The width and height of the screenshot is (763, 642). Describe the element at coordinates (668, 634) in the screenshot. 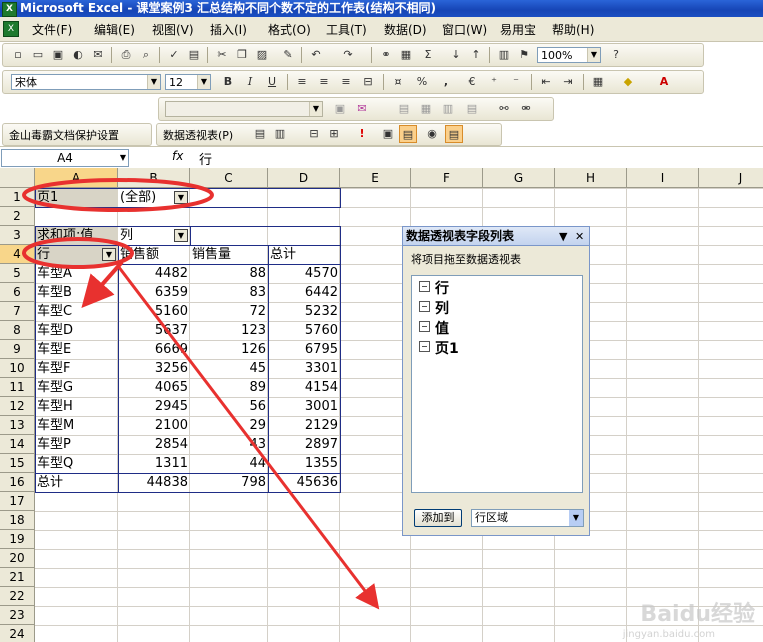

I see `baidu-watermark-url: jingyan.baidu.com` at that location.